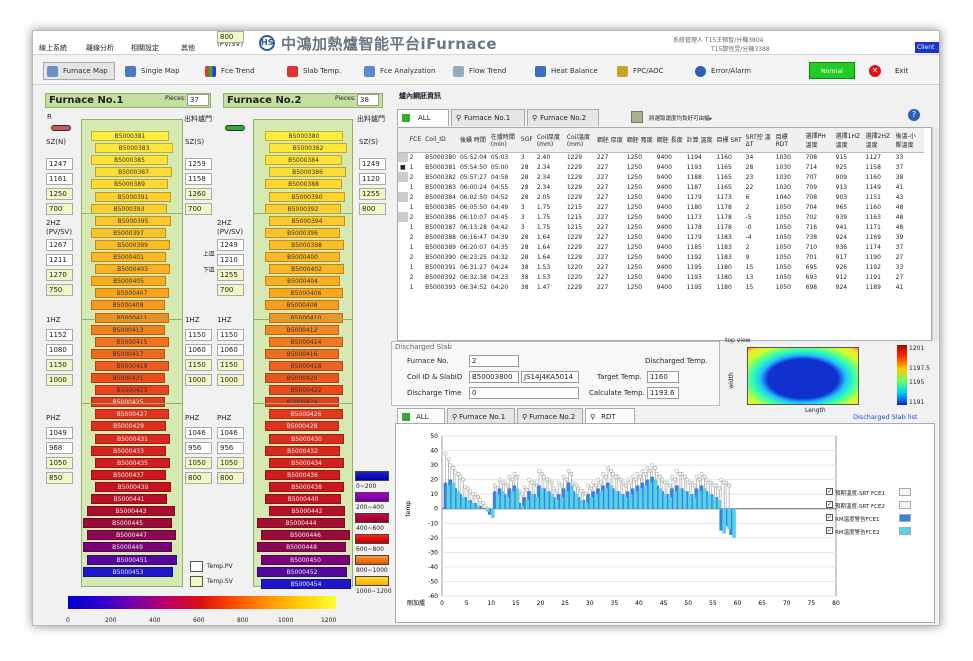 The image size is (973, 661). Describe the element at coordinates (524, 393) in the screenshot. I see `discharge-time-field: 0` at that location.